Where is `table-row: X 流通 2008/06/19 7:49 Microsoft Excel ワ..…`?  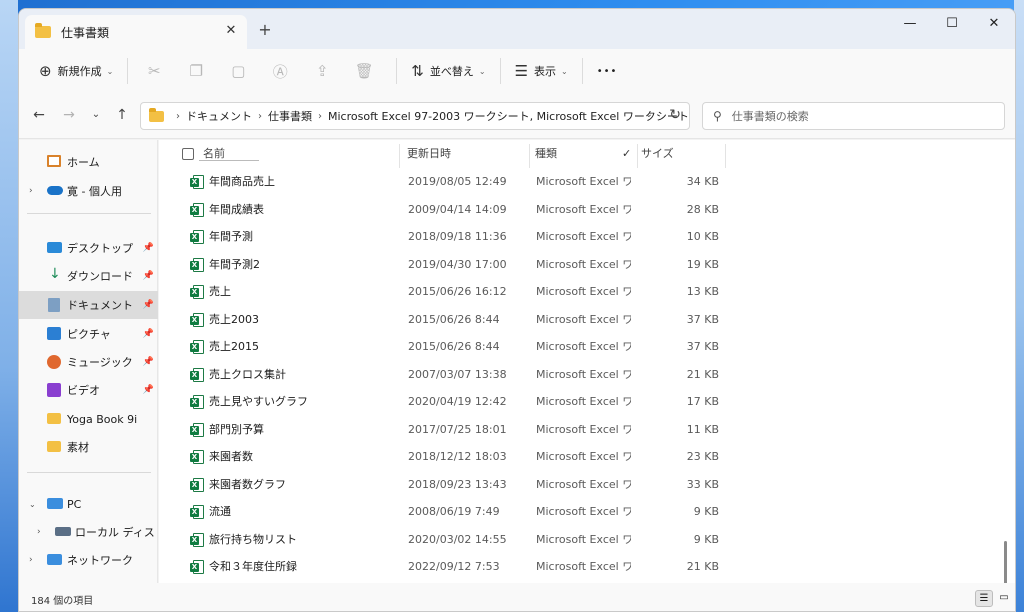
table-row: X 流通 2008/06/19 7:49 Microsoft Excel ワ..… is located at coordinates (587, 512).